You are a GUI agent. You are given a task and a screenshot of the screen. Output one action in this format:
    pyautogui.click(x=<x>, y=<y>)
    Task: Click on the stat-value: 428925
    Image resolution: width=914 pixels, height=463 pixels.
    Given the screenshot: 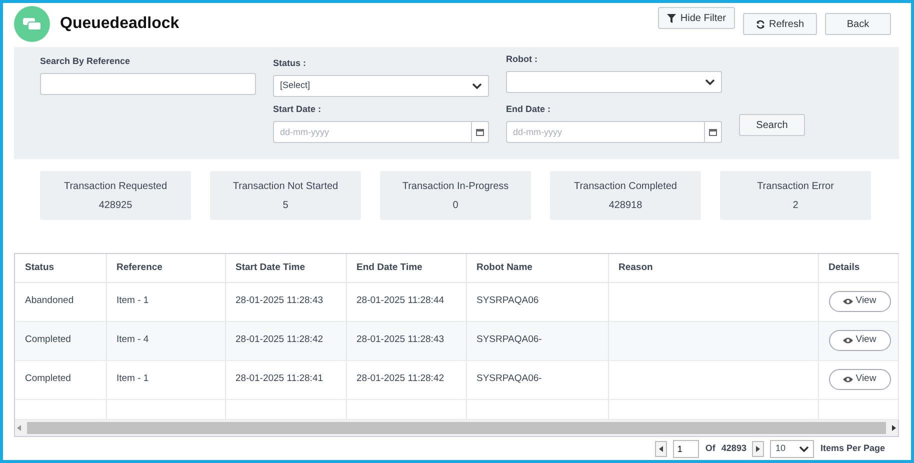 What is the action you would take?
    pyautogui.click(x=115, y=205)
    